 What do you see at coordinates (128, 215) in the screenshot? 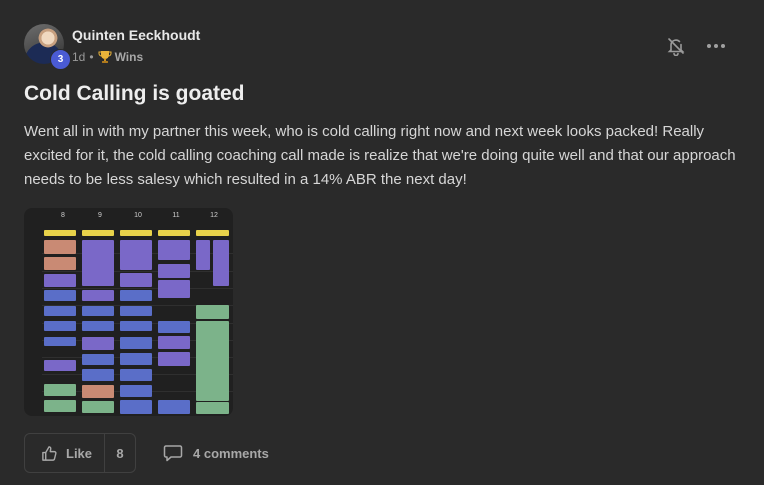
I see `calendar-day-headers: 8 9 10 11 12` at bounding box center [128, 215].